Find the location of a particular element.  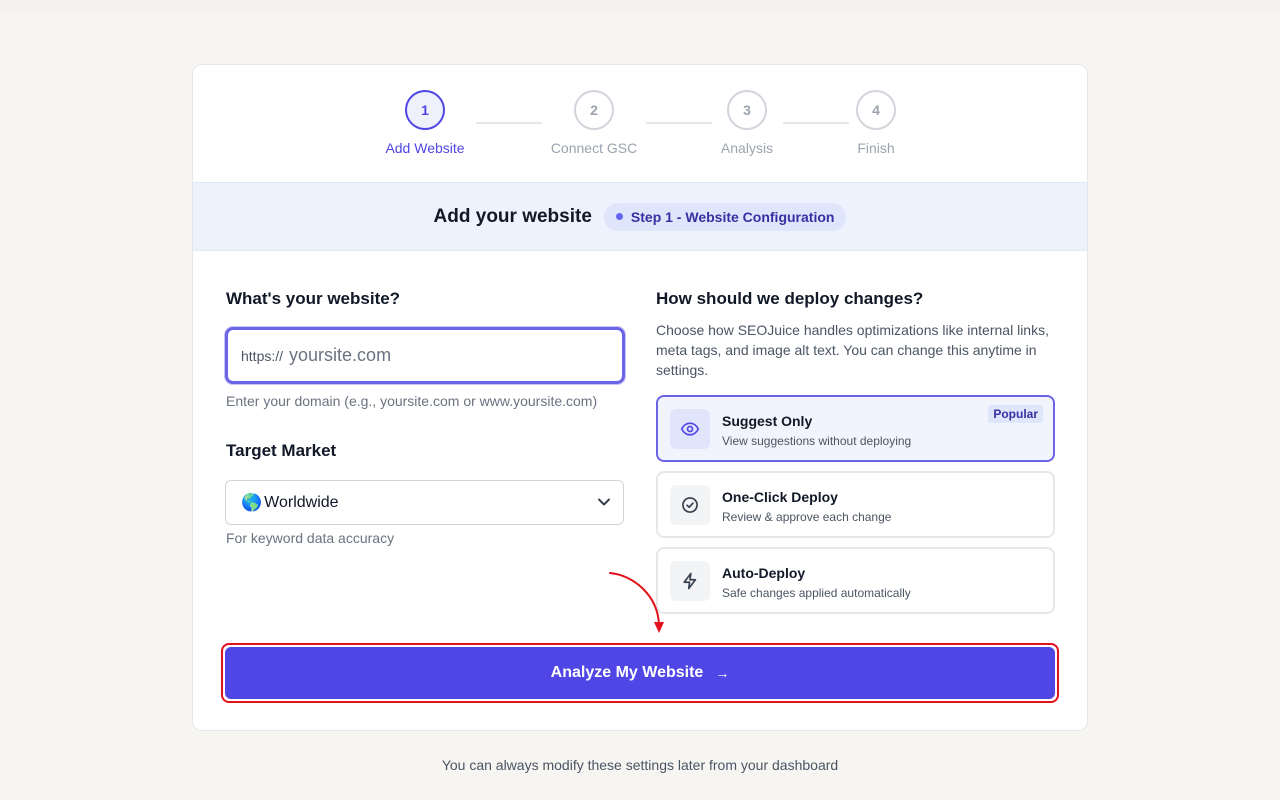

step-3-circle: 3 is located at coordinates (747, 110).